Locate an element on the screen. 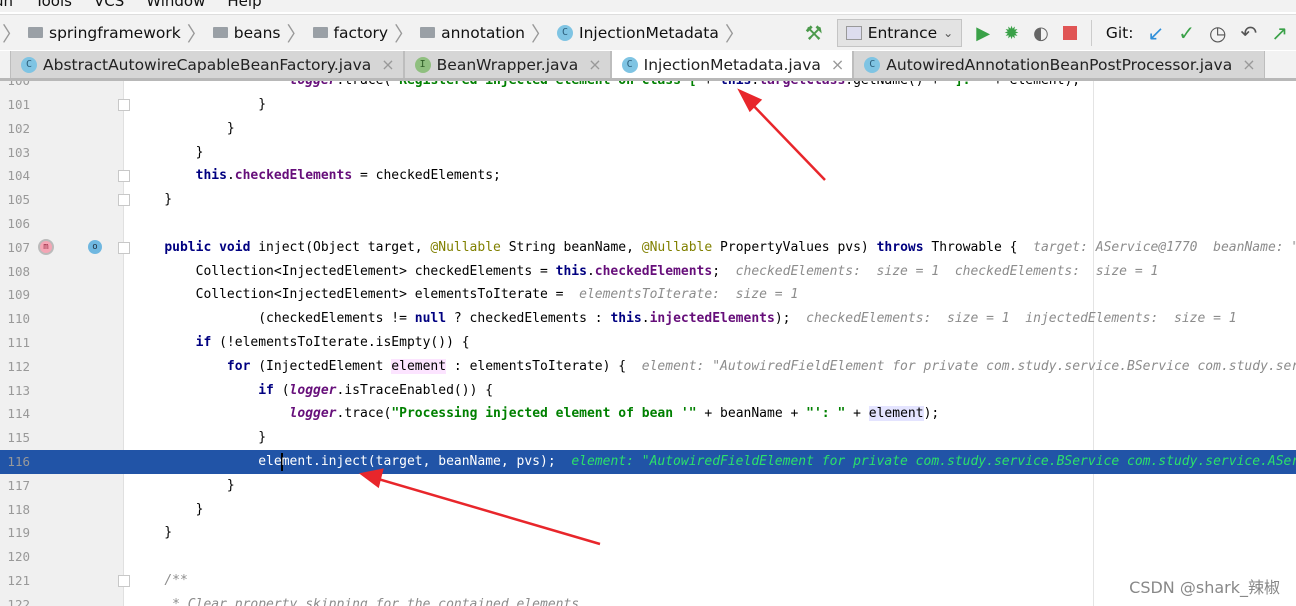 This screenshot has height=606, width=1296. code-token: + beanName + is located at coordinates (751, 414).